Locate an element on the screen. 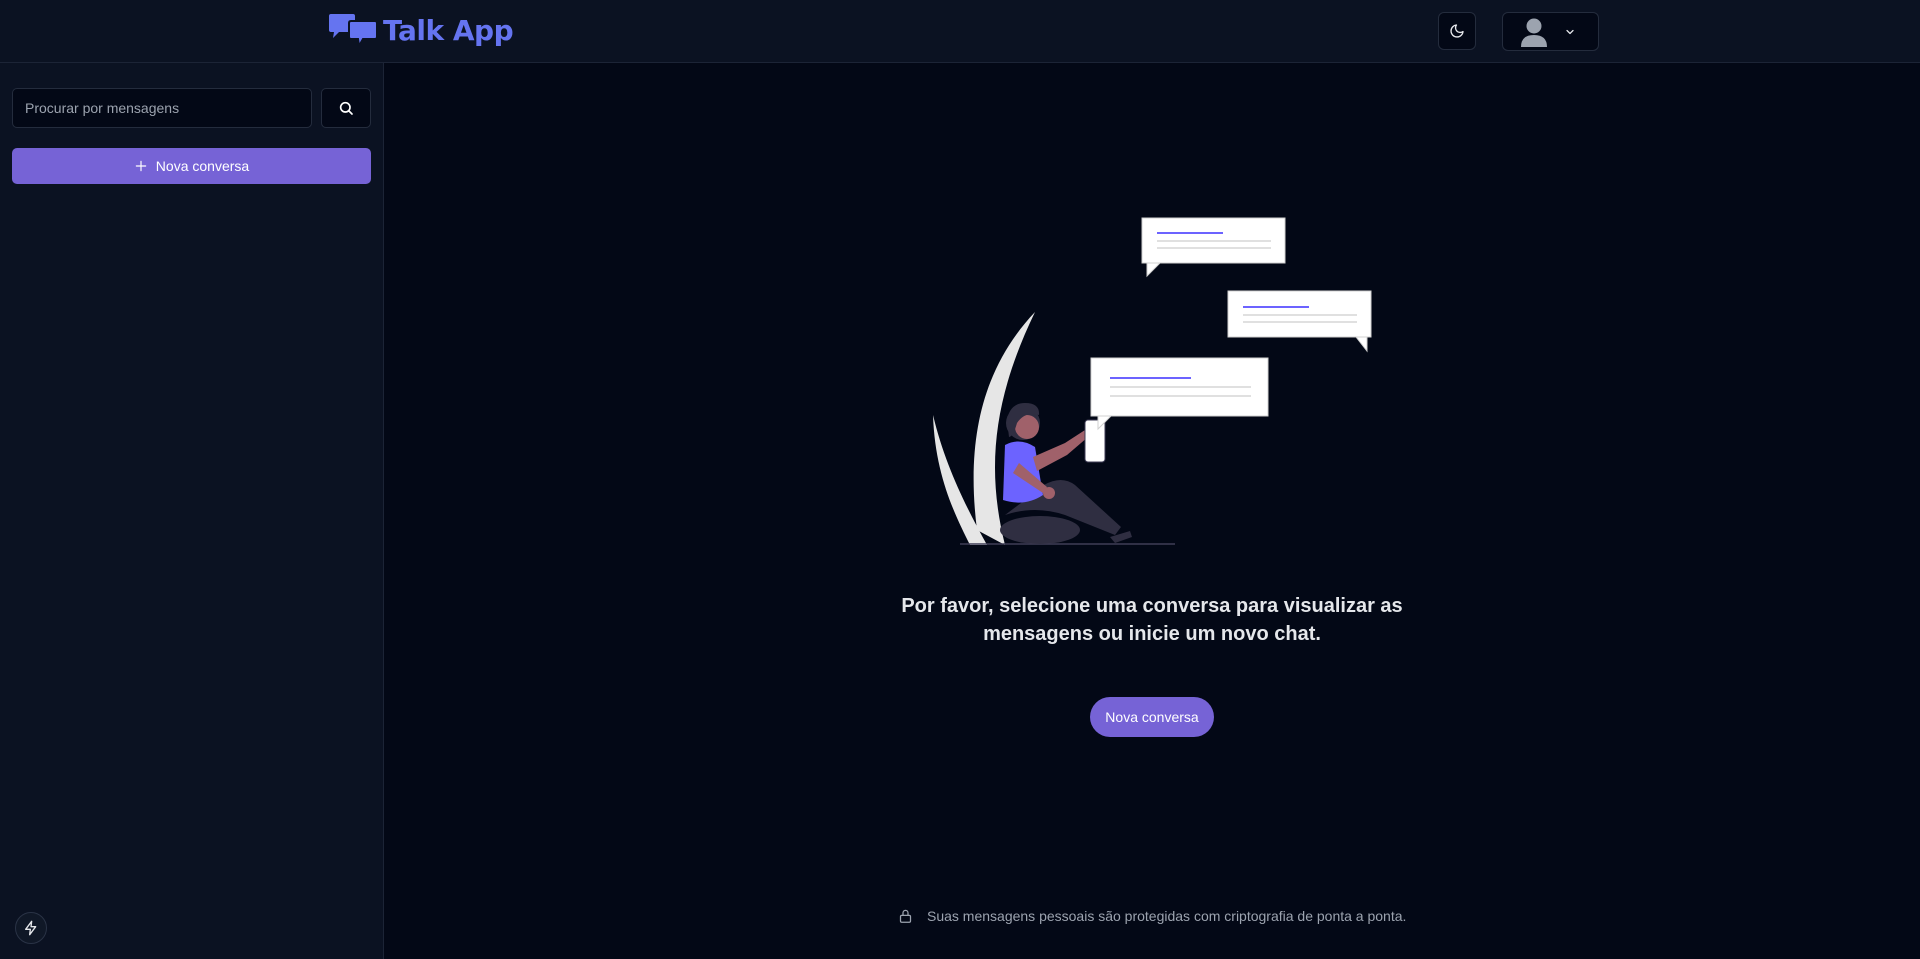  search-icon is located at coordinates (346, 108).